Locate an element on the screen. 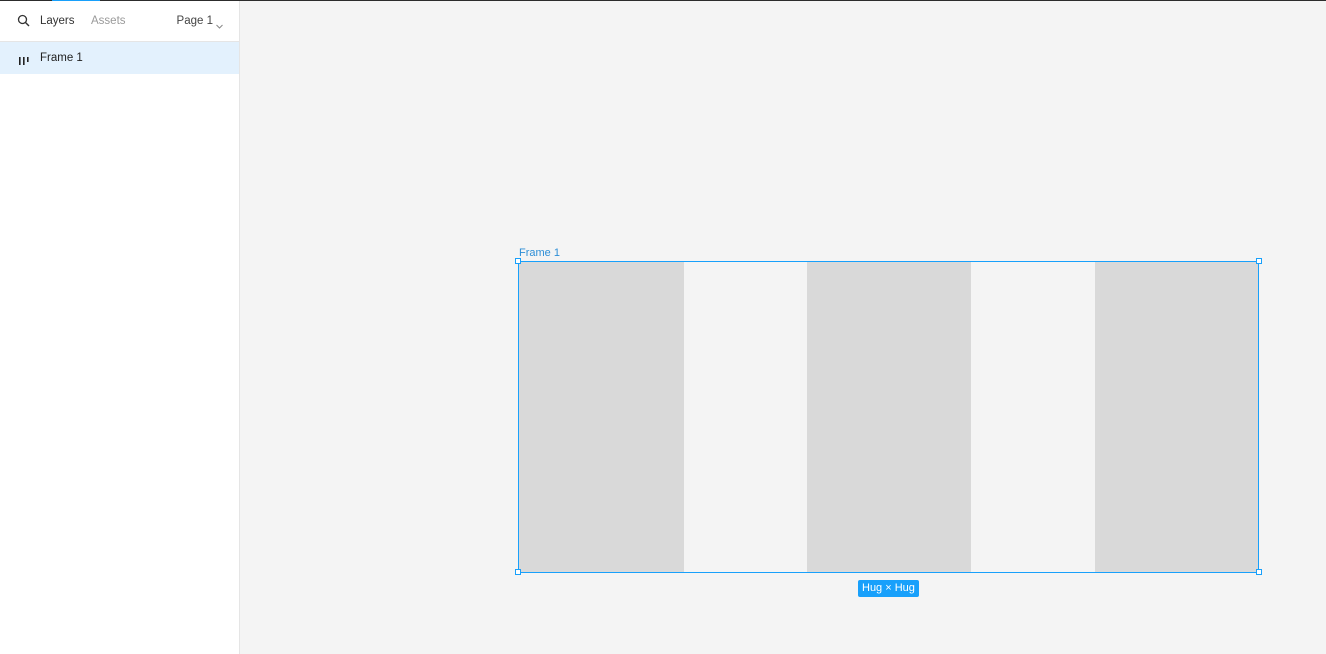 The width and height of the screenshot is (1326, 654). layer-item-frame-1: Frame 1 is located at coordinates (119, 58).